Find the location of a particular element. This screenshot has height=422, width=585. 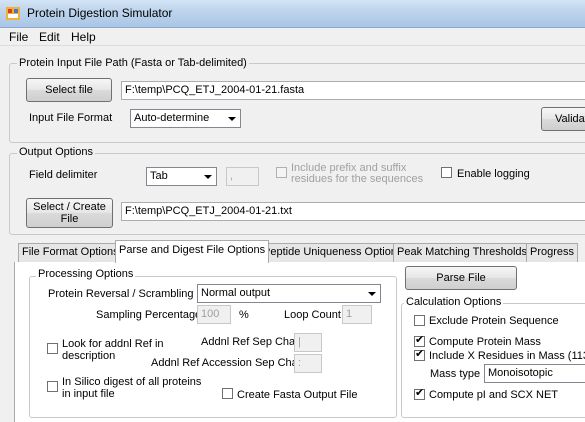

menu-file: File is located at coordinates (18, 37).